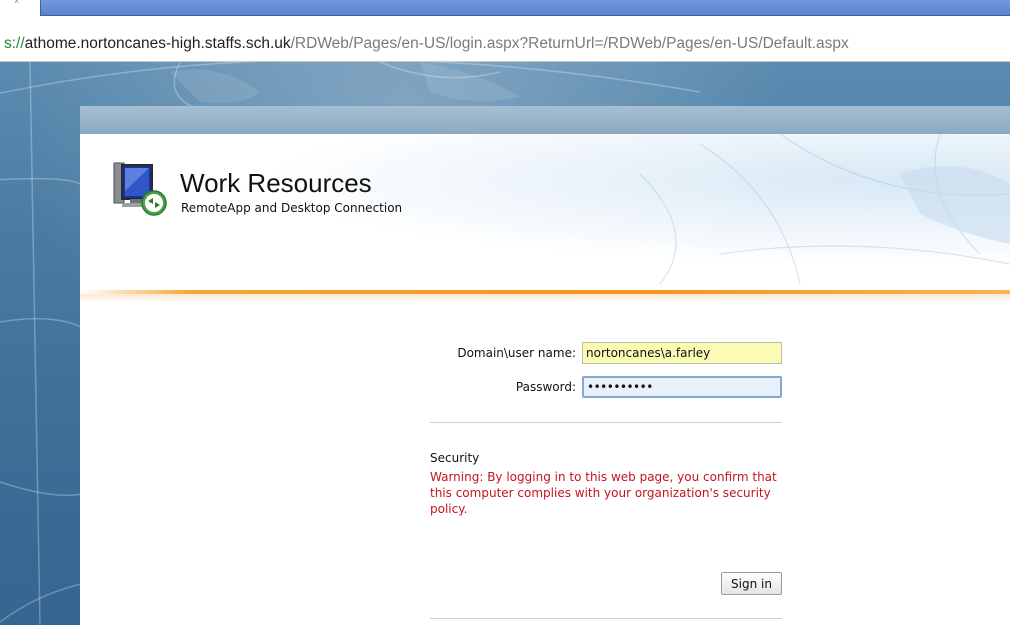 Image resolution: width=1010 pixels, height=625 pixels. I want to click on url-host: athome.nortoncanes-high.staffs.sch.uk, so click(157, 43).